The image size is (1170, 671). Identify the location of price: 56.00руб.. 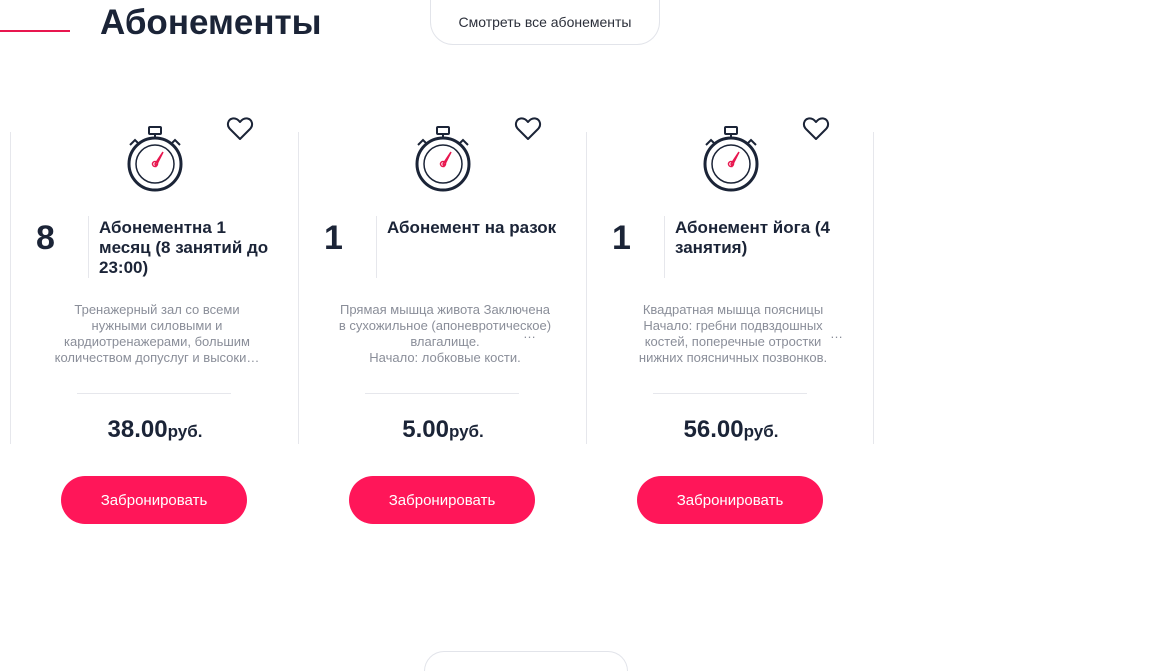
(731, 430).